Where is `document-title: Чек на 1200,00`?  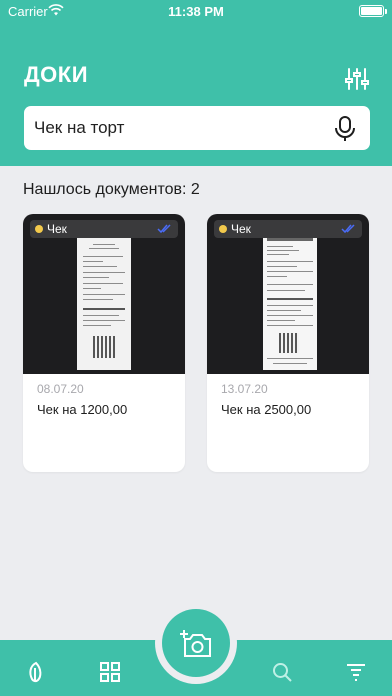
document-title: Чек на 1200,00 is located at coordinates (82, 409).